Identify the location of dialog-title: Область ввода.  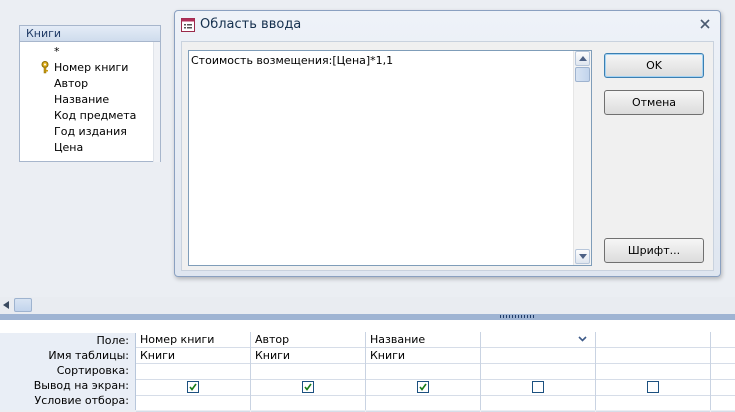
(251, 24).